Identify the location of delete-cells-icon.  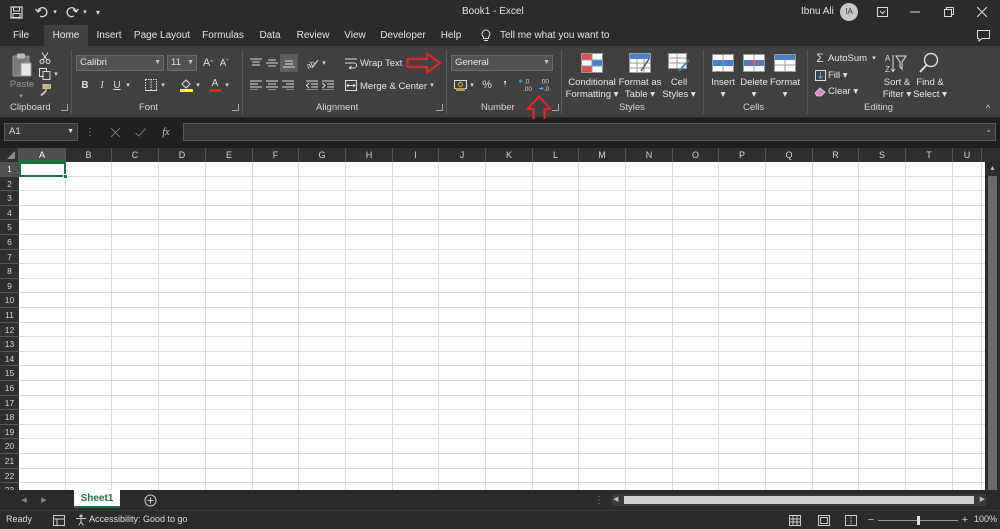
(754, 63).